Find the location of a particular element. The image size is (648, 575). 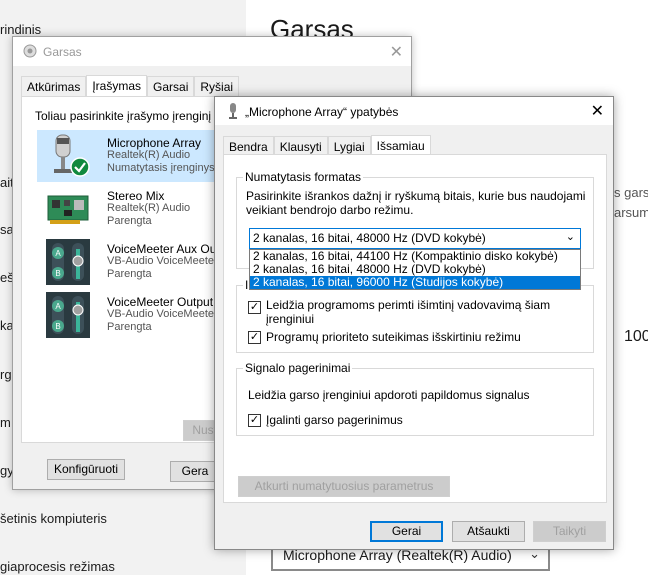

sidebar-item: m is located at coordinates (5, 422).